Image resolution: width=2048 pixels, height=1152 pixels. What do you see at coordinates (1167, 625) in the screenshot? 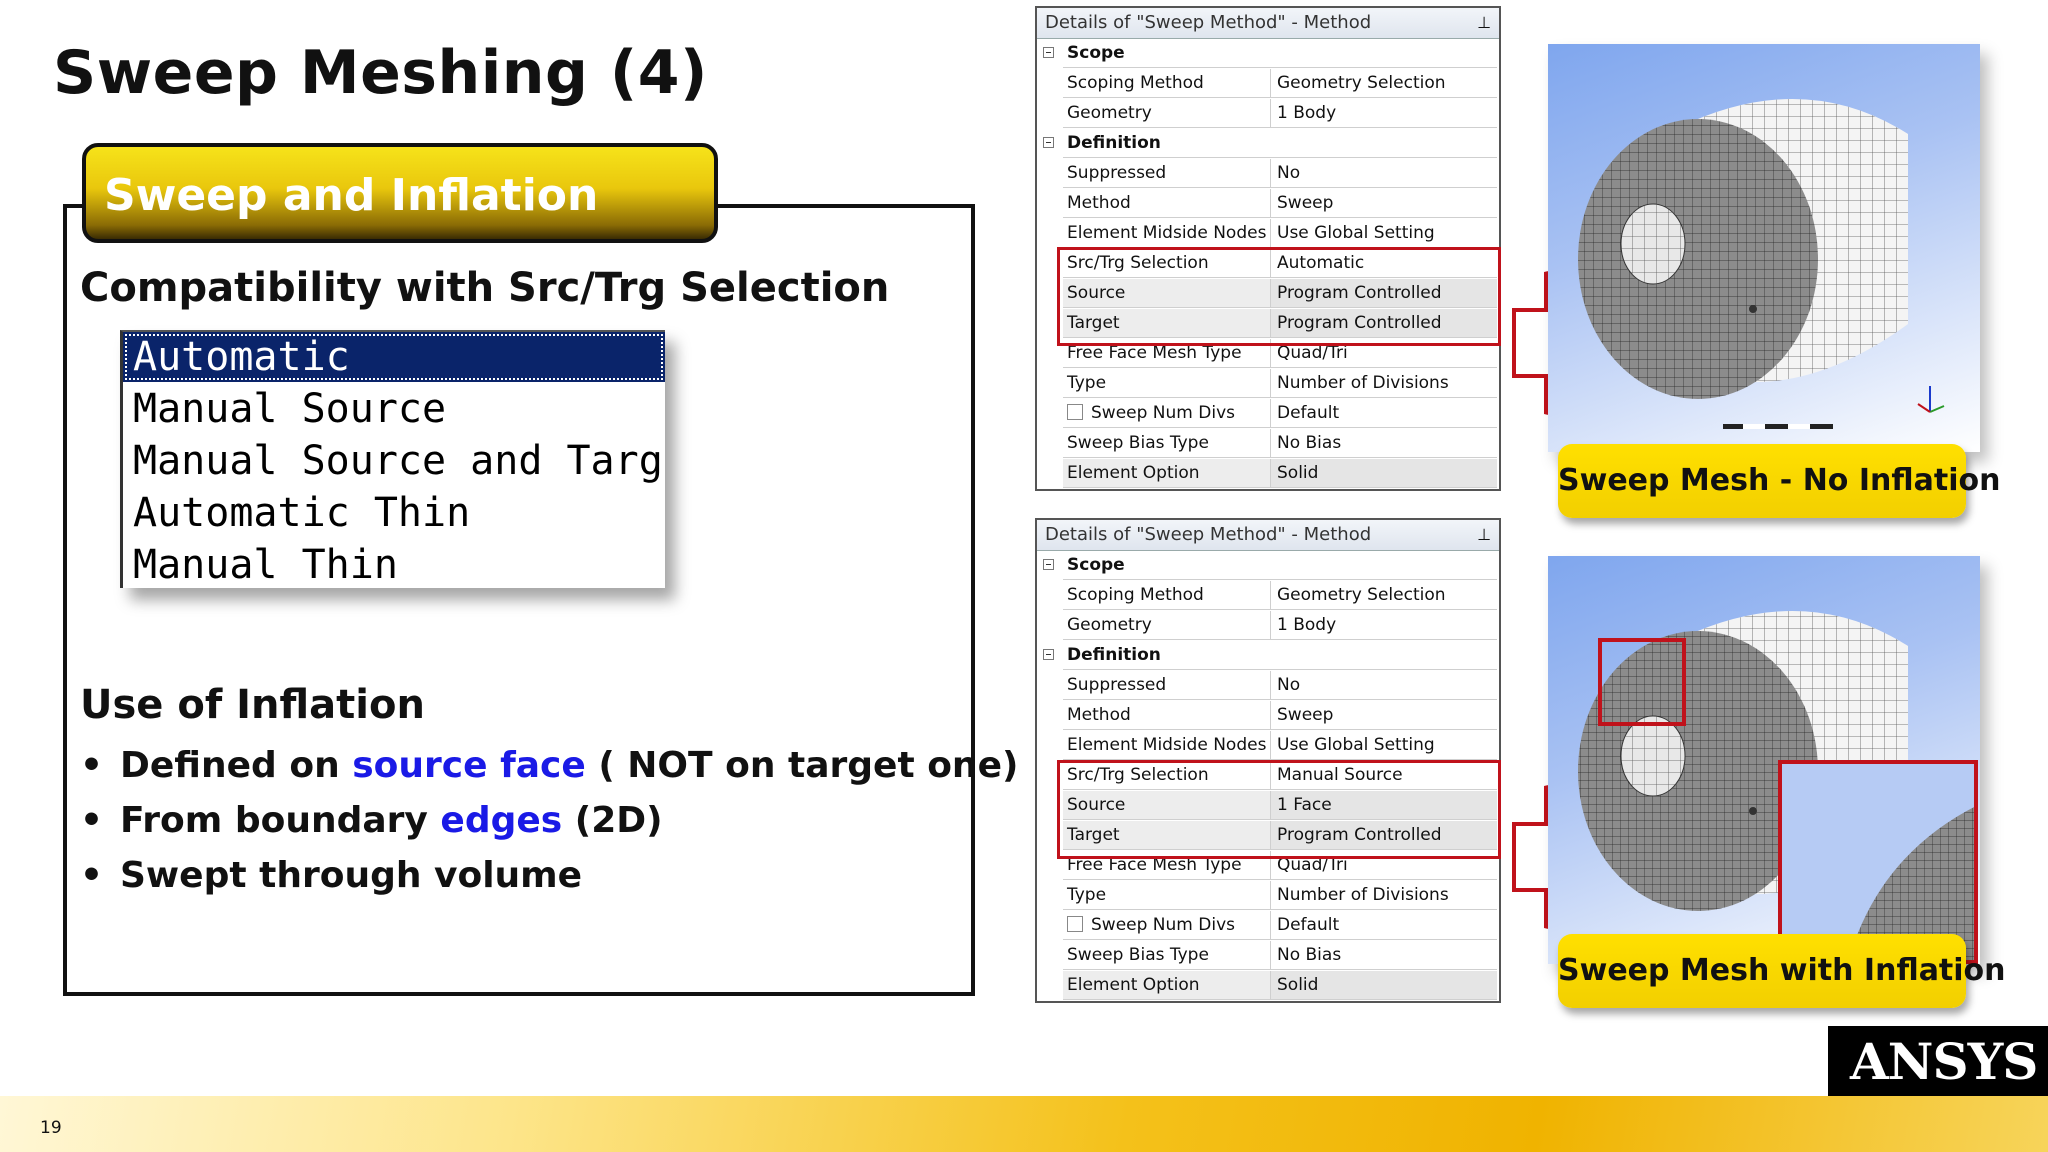
I see `property-label: Geometry` at bounding box center [1167, 625].